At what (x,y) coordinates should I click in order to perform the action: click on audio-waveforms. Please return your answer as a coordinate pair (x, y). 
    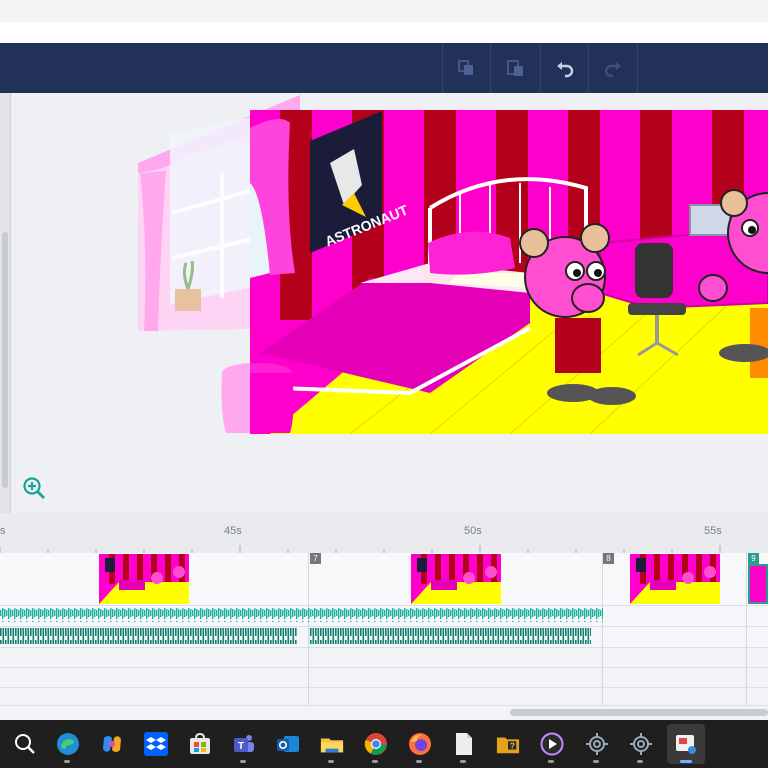
    Looking at the image, I should click on (384, 627).